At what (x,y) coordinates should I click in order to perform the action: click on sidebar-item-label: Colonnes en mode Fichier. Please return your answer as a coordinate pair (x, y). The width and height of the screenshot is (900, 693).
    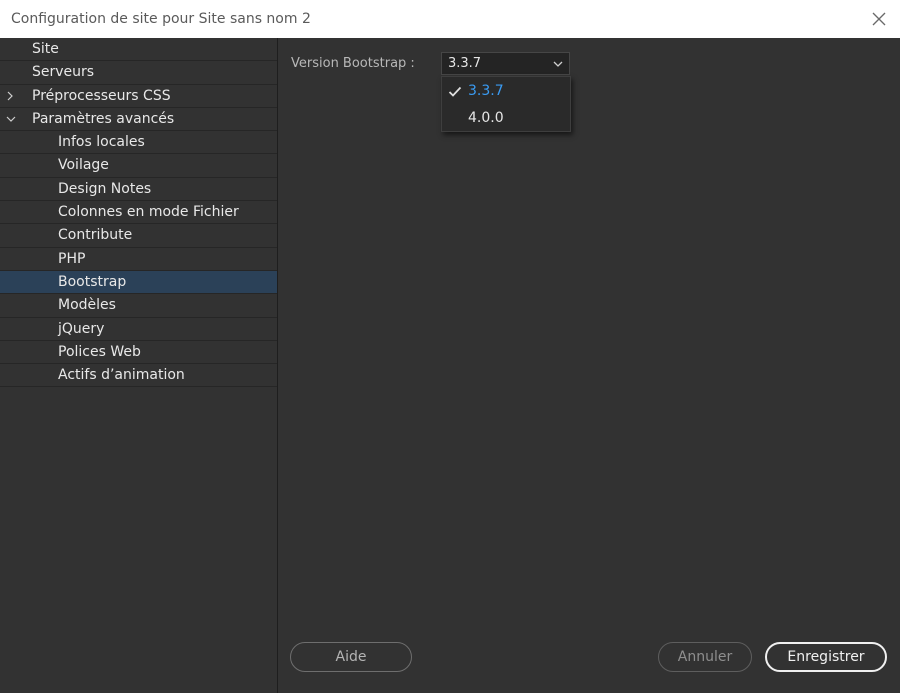
    Looking at the image, I should click on (148, 212).